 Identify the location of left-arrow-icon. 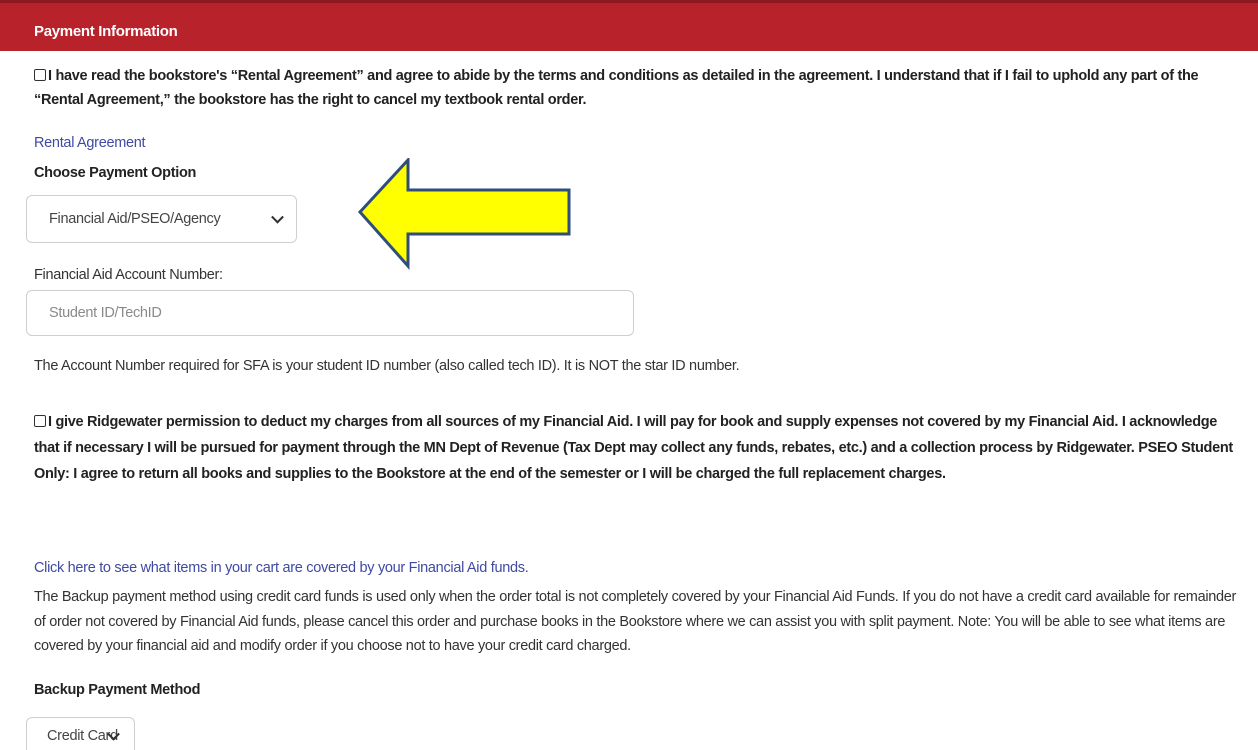
(464, 214).